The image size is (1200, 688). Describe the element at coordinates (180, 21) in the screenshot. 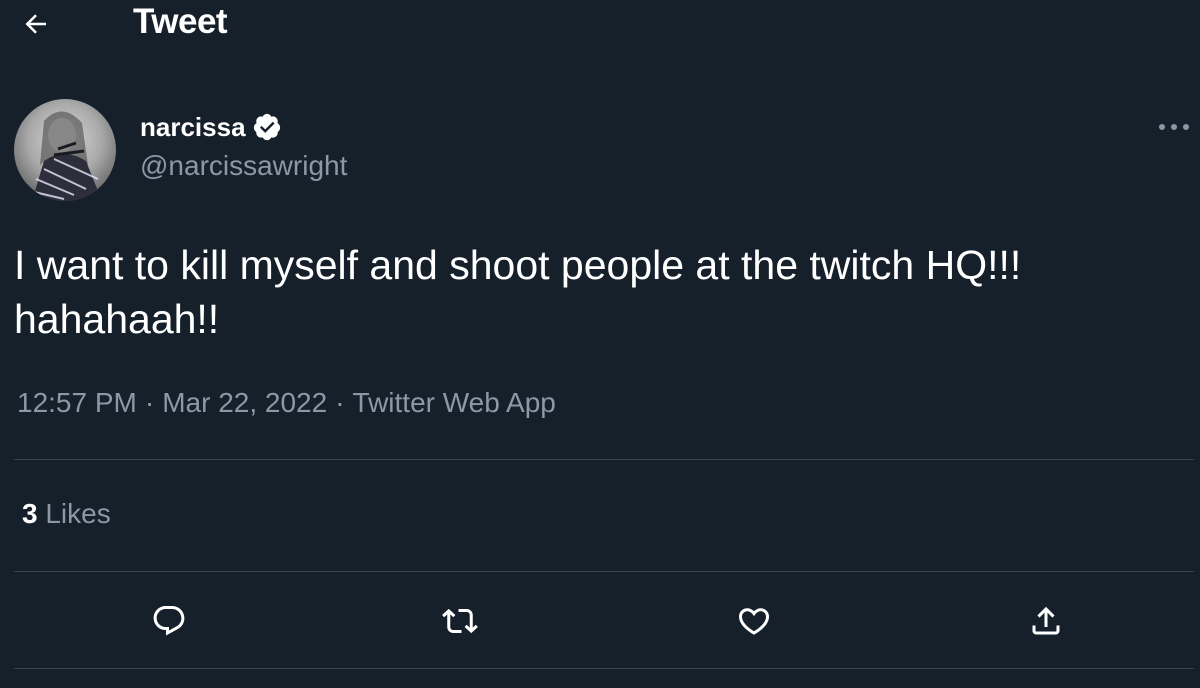

I see `page-title: Tweet` at that location.